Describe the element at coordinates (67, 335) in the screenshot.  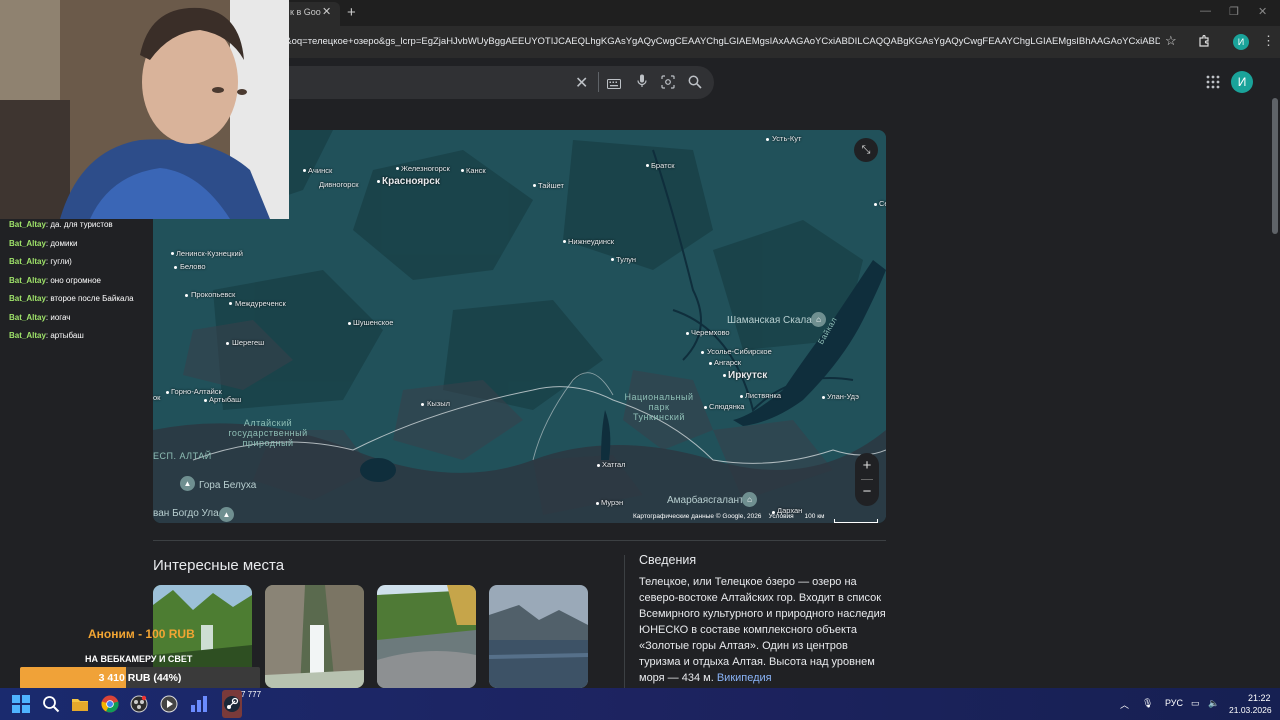
I see `chat-text: артыбаш` at that location.